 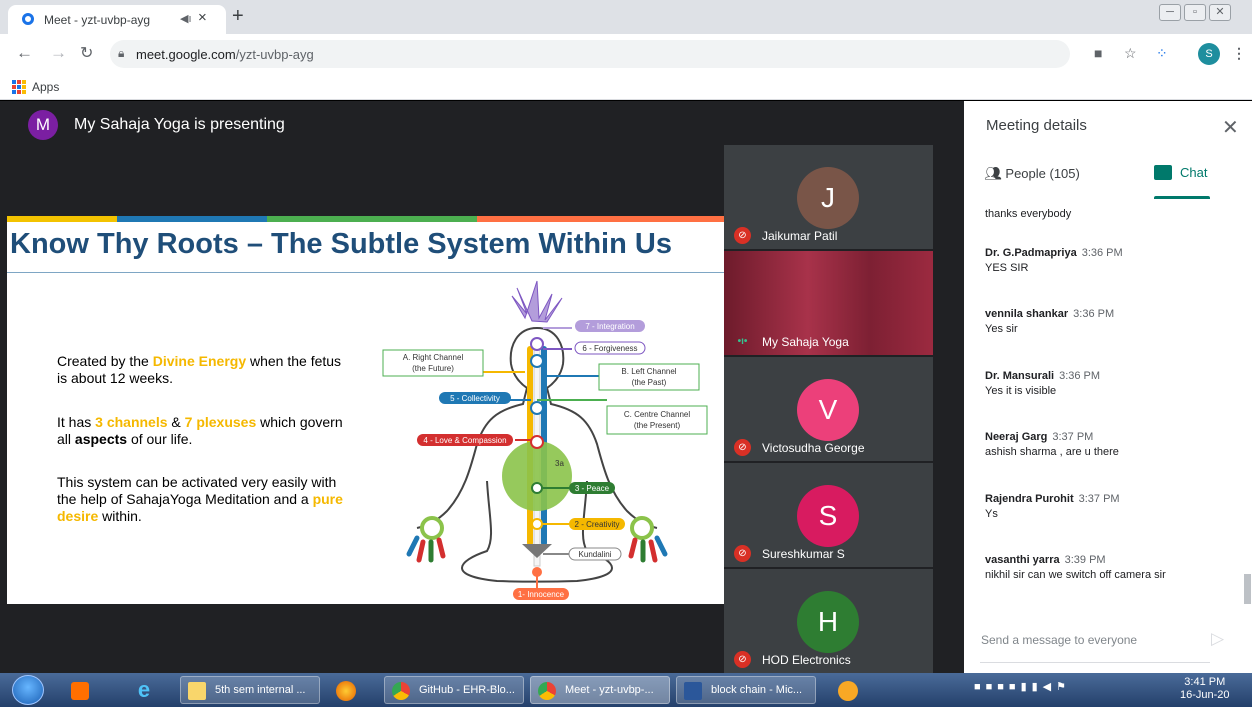 I want to click on extension-icon: ⁘, so click(x=1162, y=53).